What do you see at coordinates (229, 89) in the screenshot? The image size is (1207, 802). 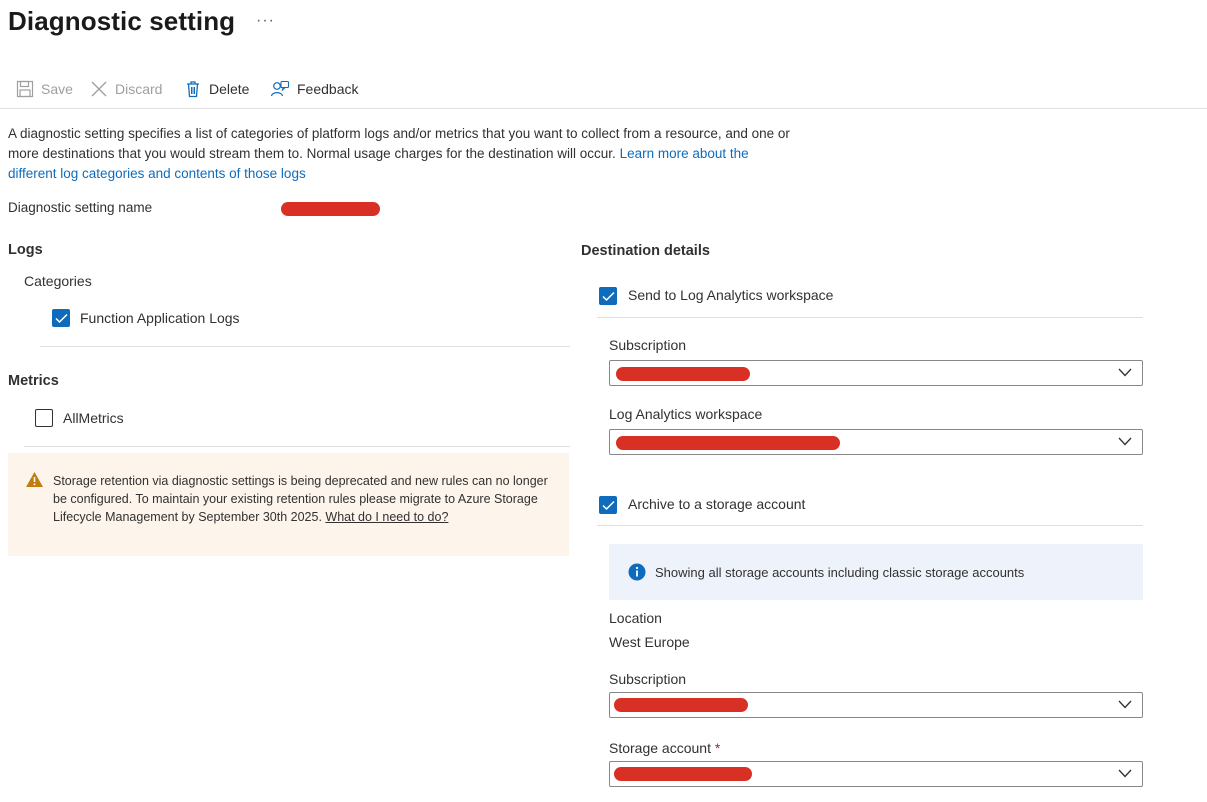 I see `delete-label: Delete` at bounding box center [229, 89].